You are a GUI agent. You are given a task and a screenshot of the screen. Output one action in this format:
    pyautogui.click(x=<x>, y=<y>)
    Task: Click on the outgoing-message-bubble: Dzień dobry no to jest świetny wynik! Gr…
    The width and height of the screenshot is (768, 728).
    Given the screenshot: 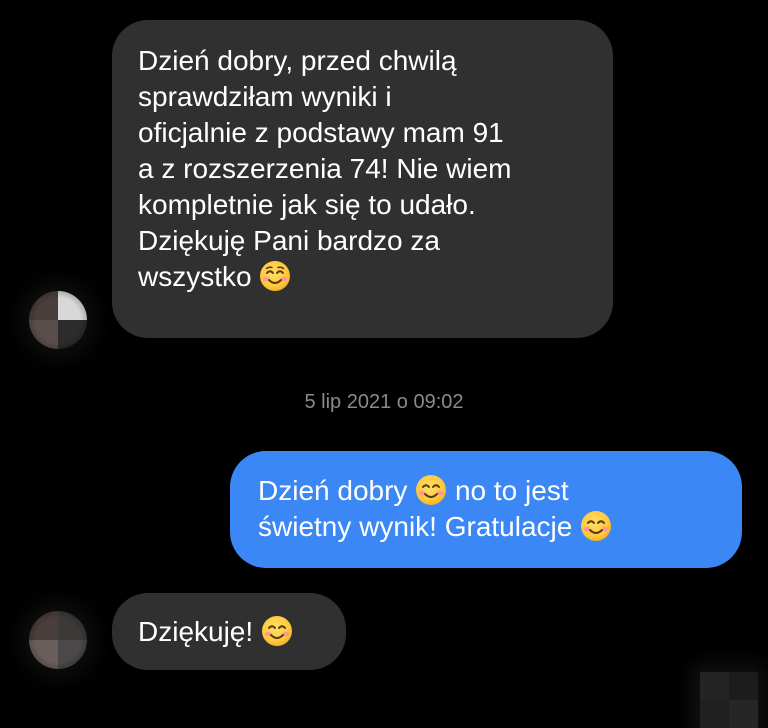 What is the action you would take?
    pyautogui.click(x=486, y=509)
    